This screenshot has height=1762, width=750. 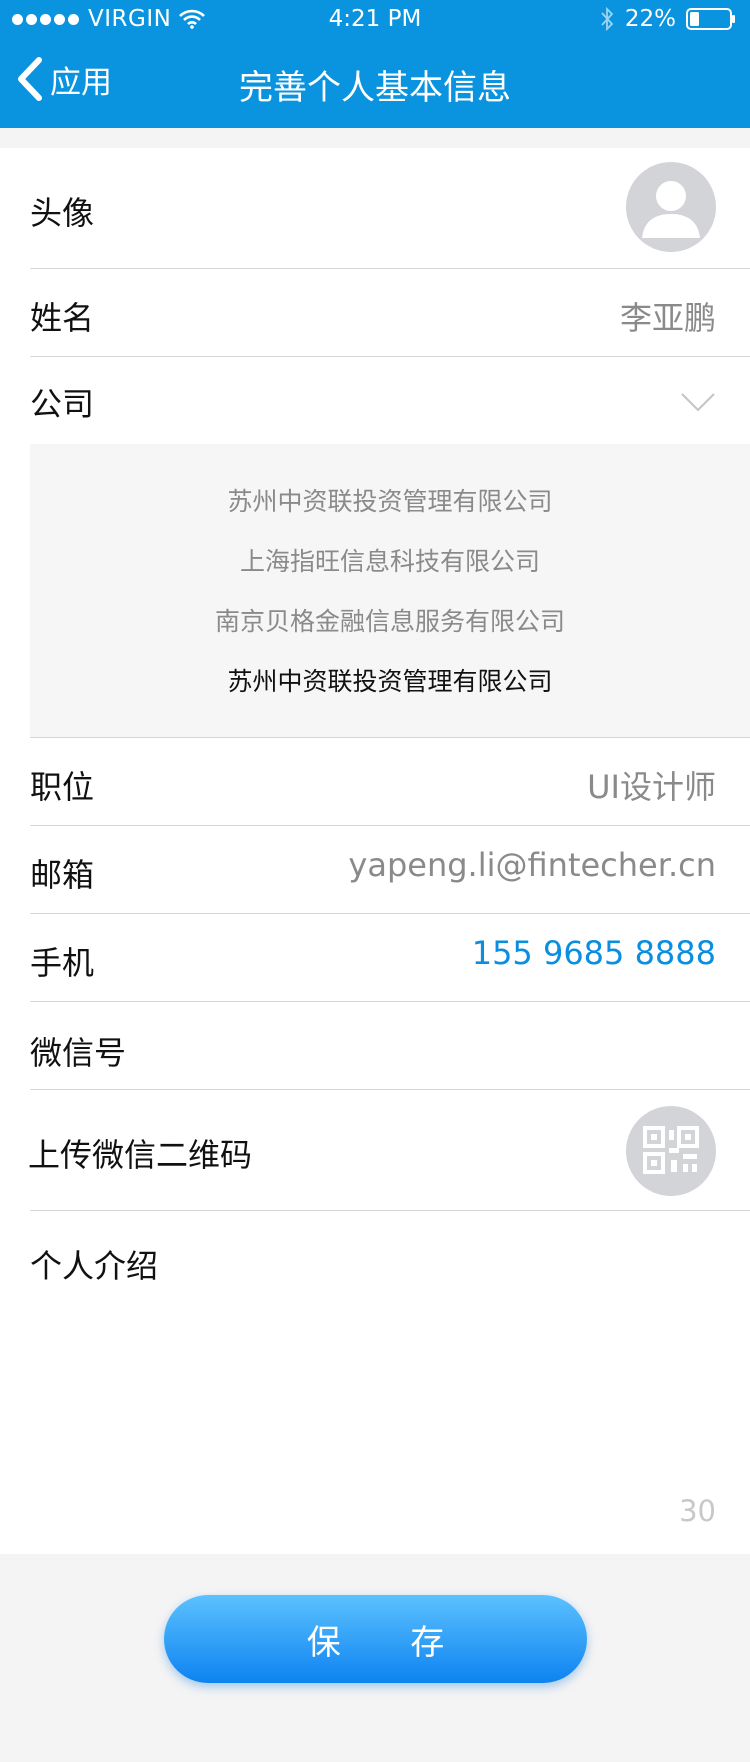 I want to click on wechat-qr-label: 上传微信二维码, so click(x=140, y=1155).